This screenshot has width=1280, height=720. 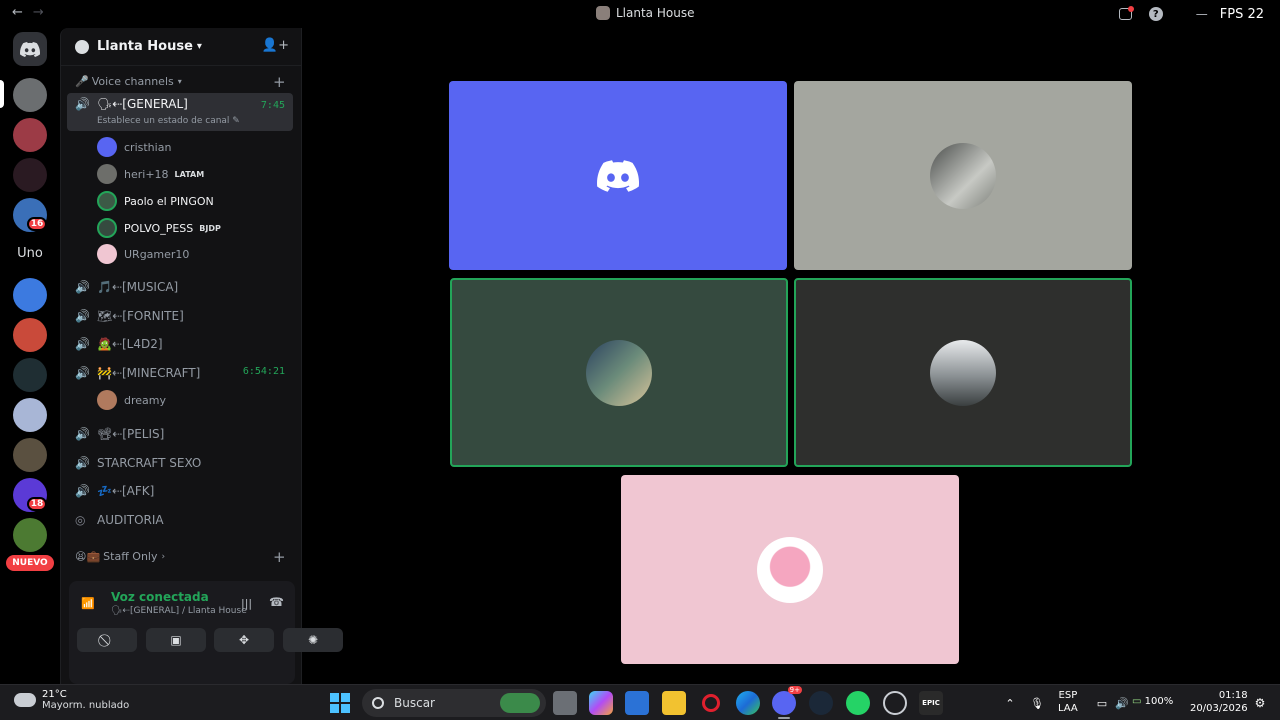 What do you see at coordinates (454, 703) in the screenshot?
I see `search-box: Buscar` at bounding box center [454, 703].